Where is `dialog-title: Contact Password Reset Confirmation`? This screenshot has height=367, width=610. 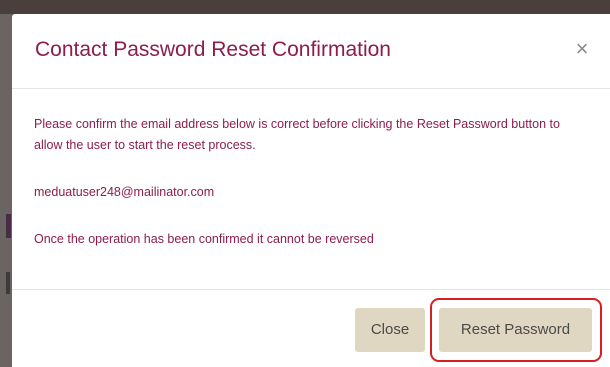 dialog-title: Contact Password Reset Confirmation is located at coordinates (213, 49).